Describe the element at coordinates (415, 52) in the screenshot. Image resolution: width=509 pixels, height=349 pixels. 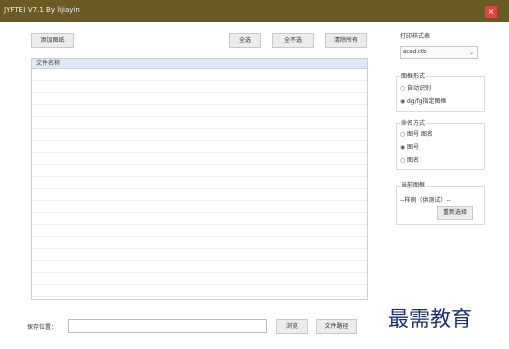
I see `print-style-value: acad.ctb` at that location.